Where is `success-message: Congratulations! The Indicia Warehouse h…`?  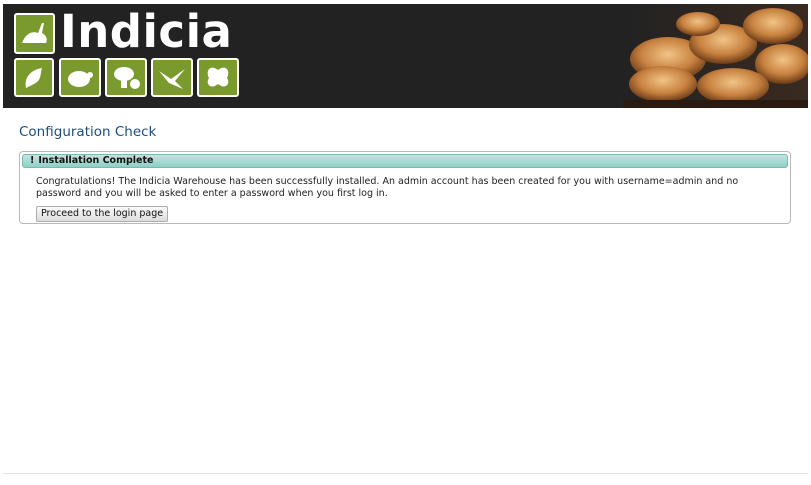 success-message: Congratulations! The Indicia Warehouse h… is located at coordinates (387, 187).